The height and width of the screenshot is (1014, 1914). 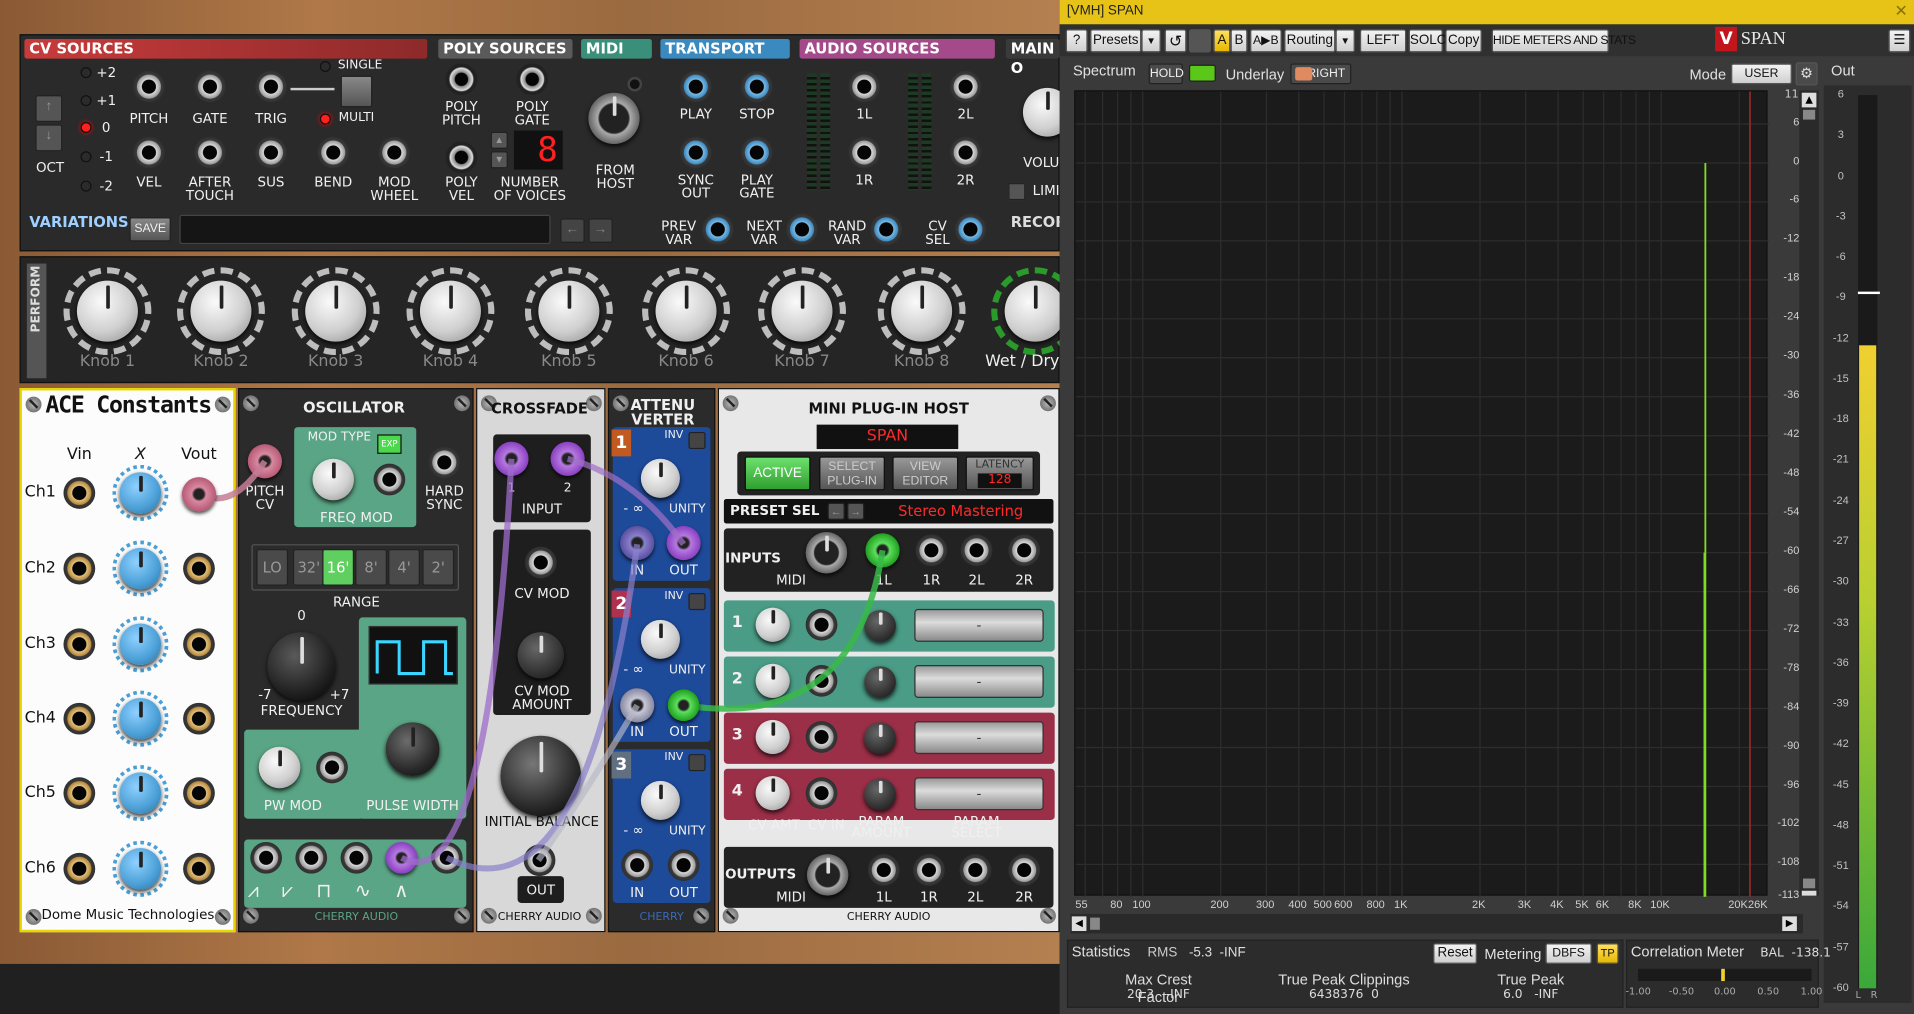 I want to click on spectrum-x-tick-label: 100, so click(x=1141, y=904).